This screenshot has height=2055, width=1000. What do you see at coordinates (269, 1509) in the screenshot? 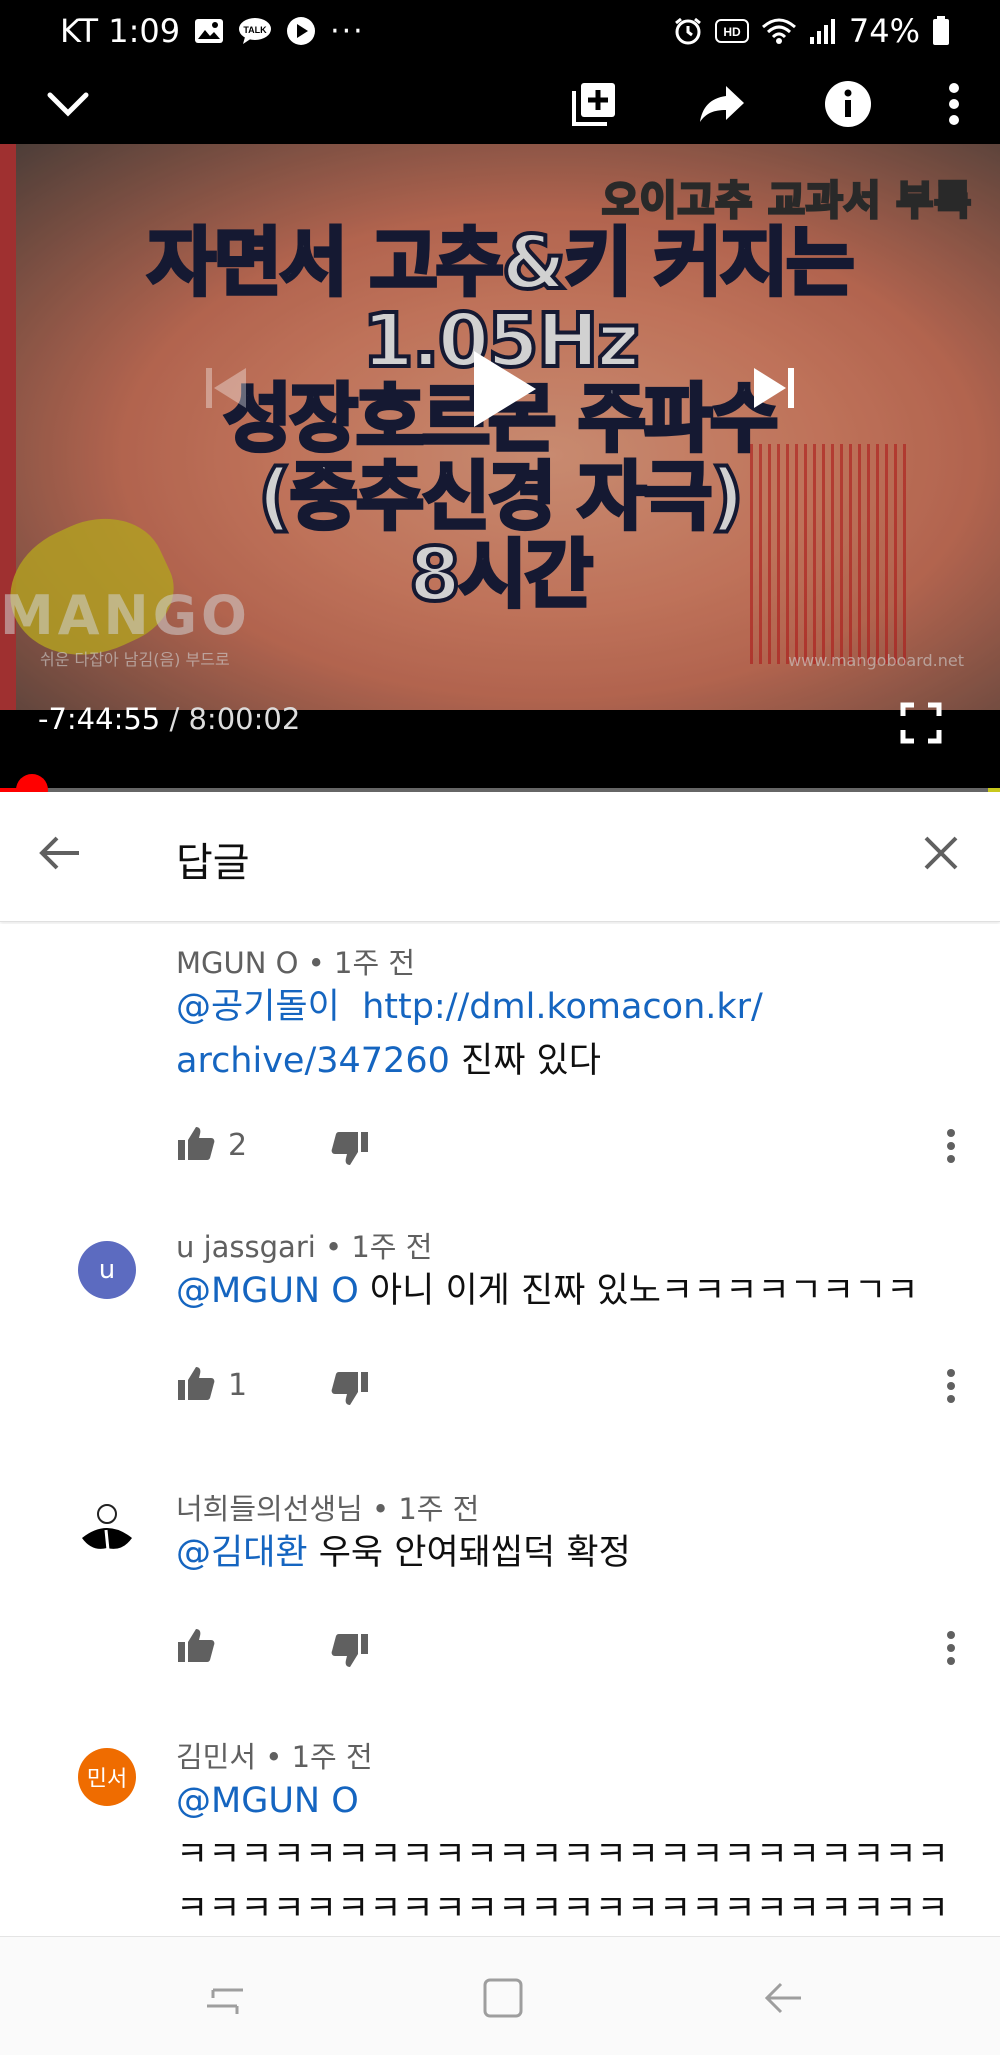
I see `reply-author: 너희들의선생님` at bounding box center [269, 1509].